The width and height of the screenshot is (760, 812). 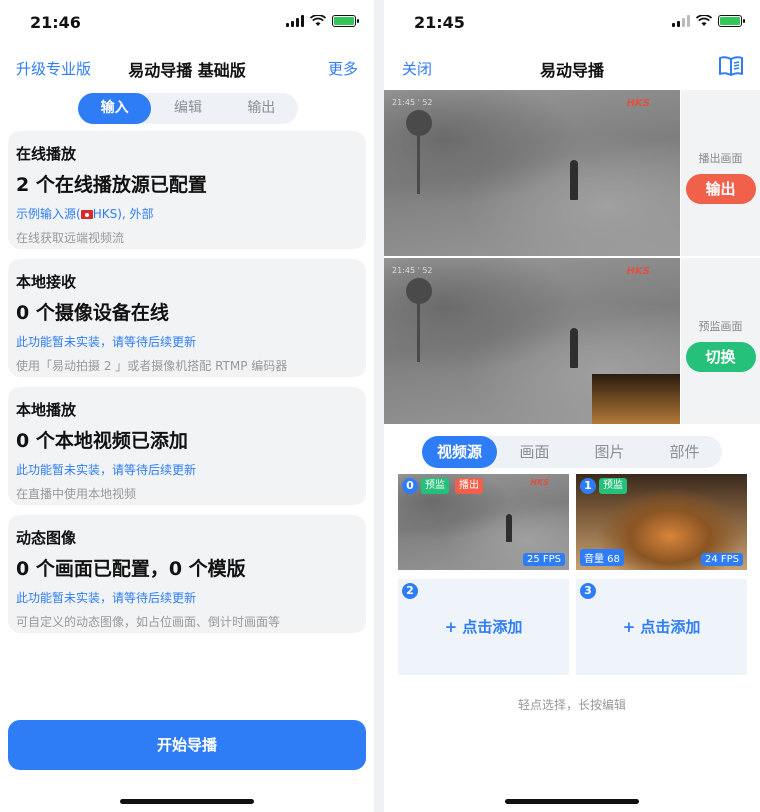 I want to click on page-title: 易动导播 基础版, so click(x=187, y=70).